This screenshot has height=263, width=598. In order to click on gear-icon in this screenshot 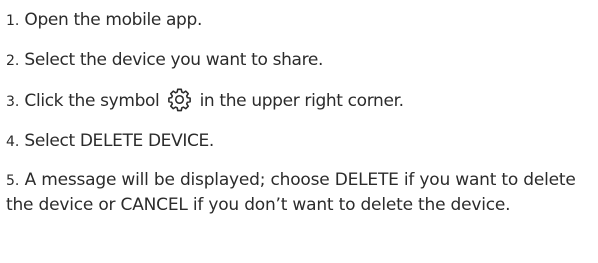, I will do `click(179, 99)`.